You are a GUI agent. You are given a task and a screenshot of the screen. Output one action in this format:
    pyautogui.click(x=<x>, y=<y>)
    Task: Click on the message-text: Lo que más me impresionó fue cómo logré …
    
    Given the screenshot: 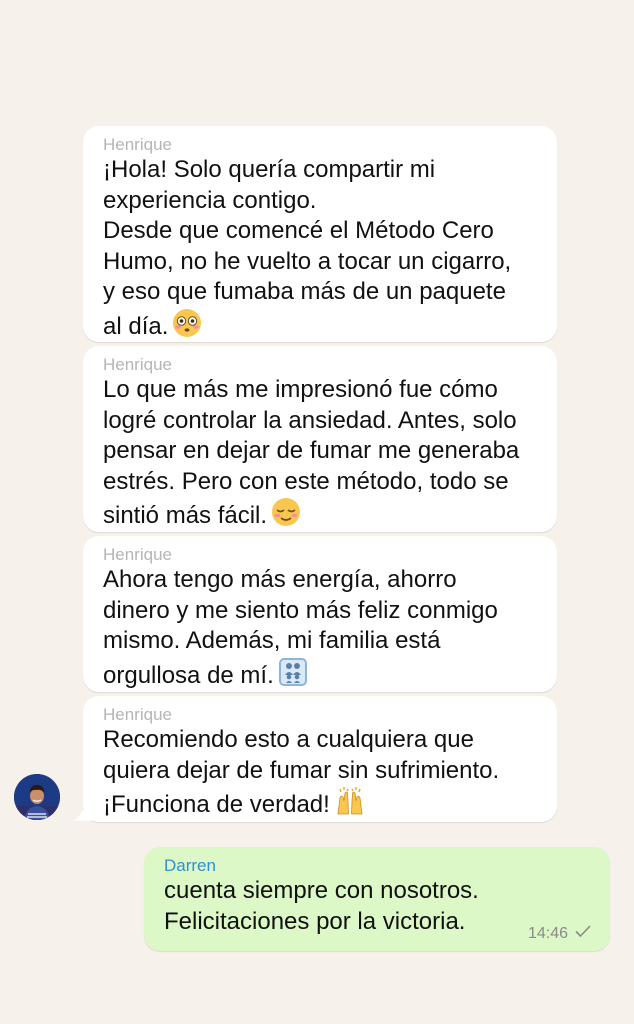 What is the action you would take?
    pyautogui.click(x=319, y=455)
    